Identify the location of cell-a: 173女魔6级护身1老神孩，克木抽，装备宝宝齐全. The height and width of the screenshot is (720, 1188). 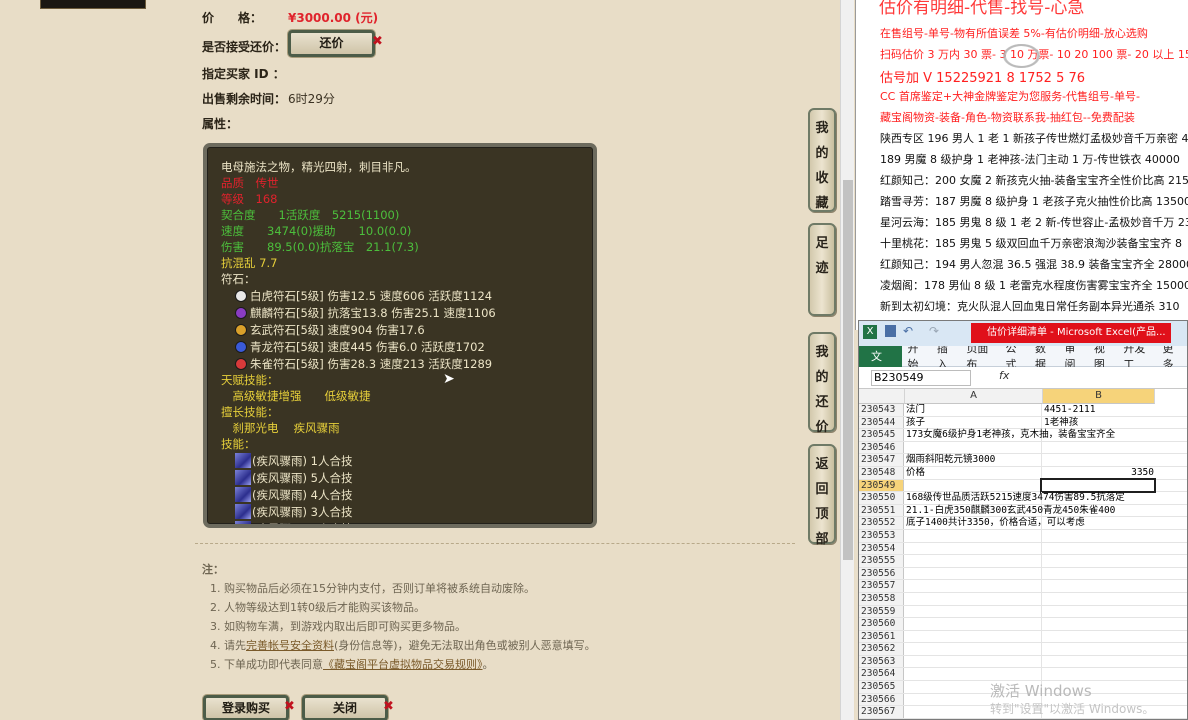
(1009, 435).